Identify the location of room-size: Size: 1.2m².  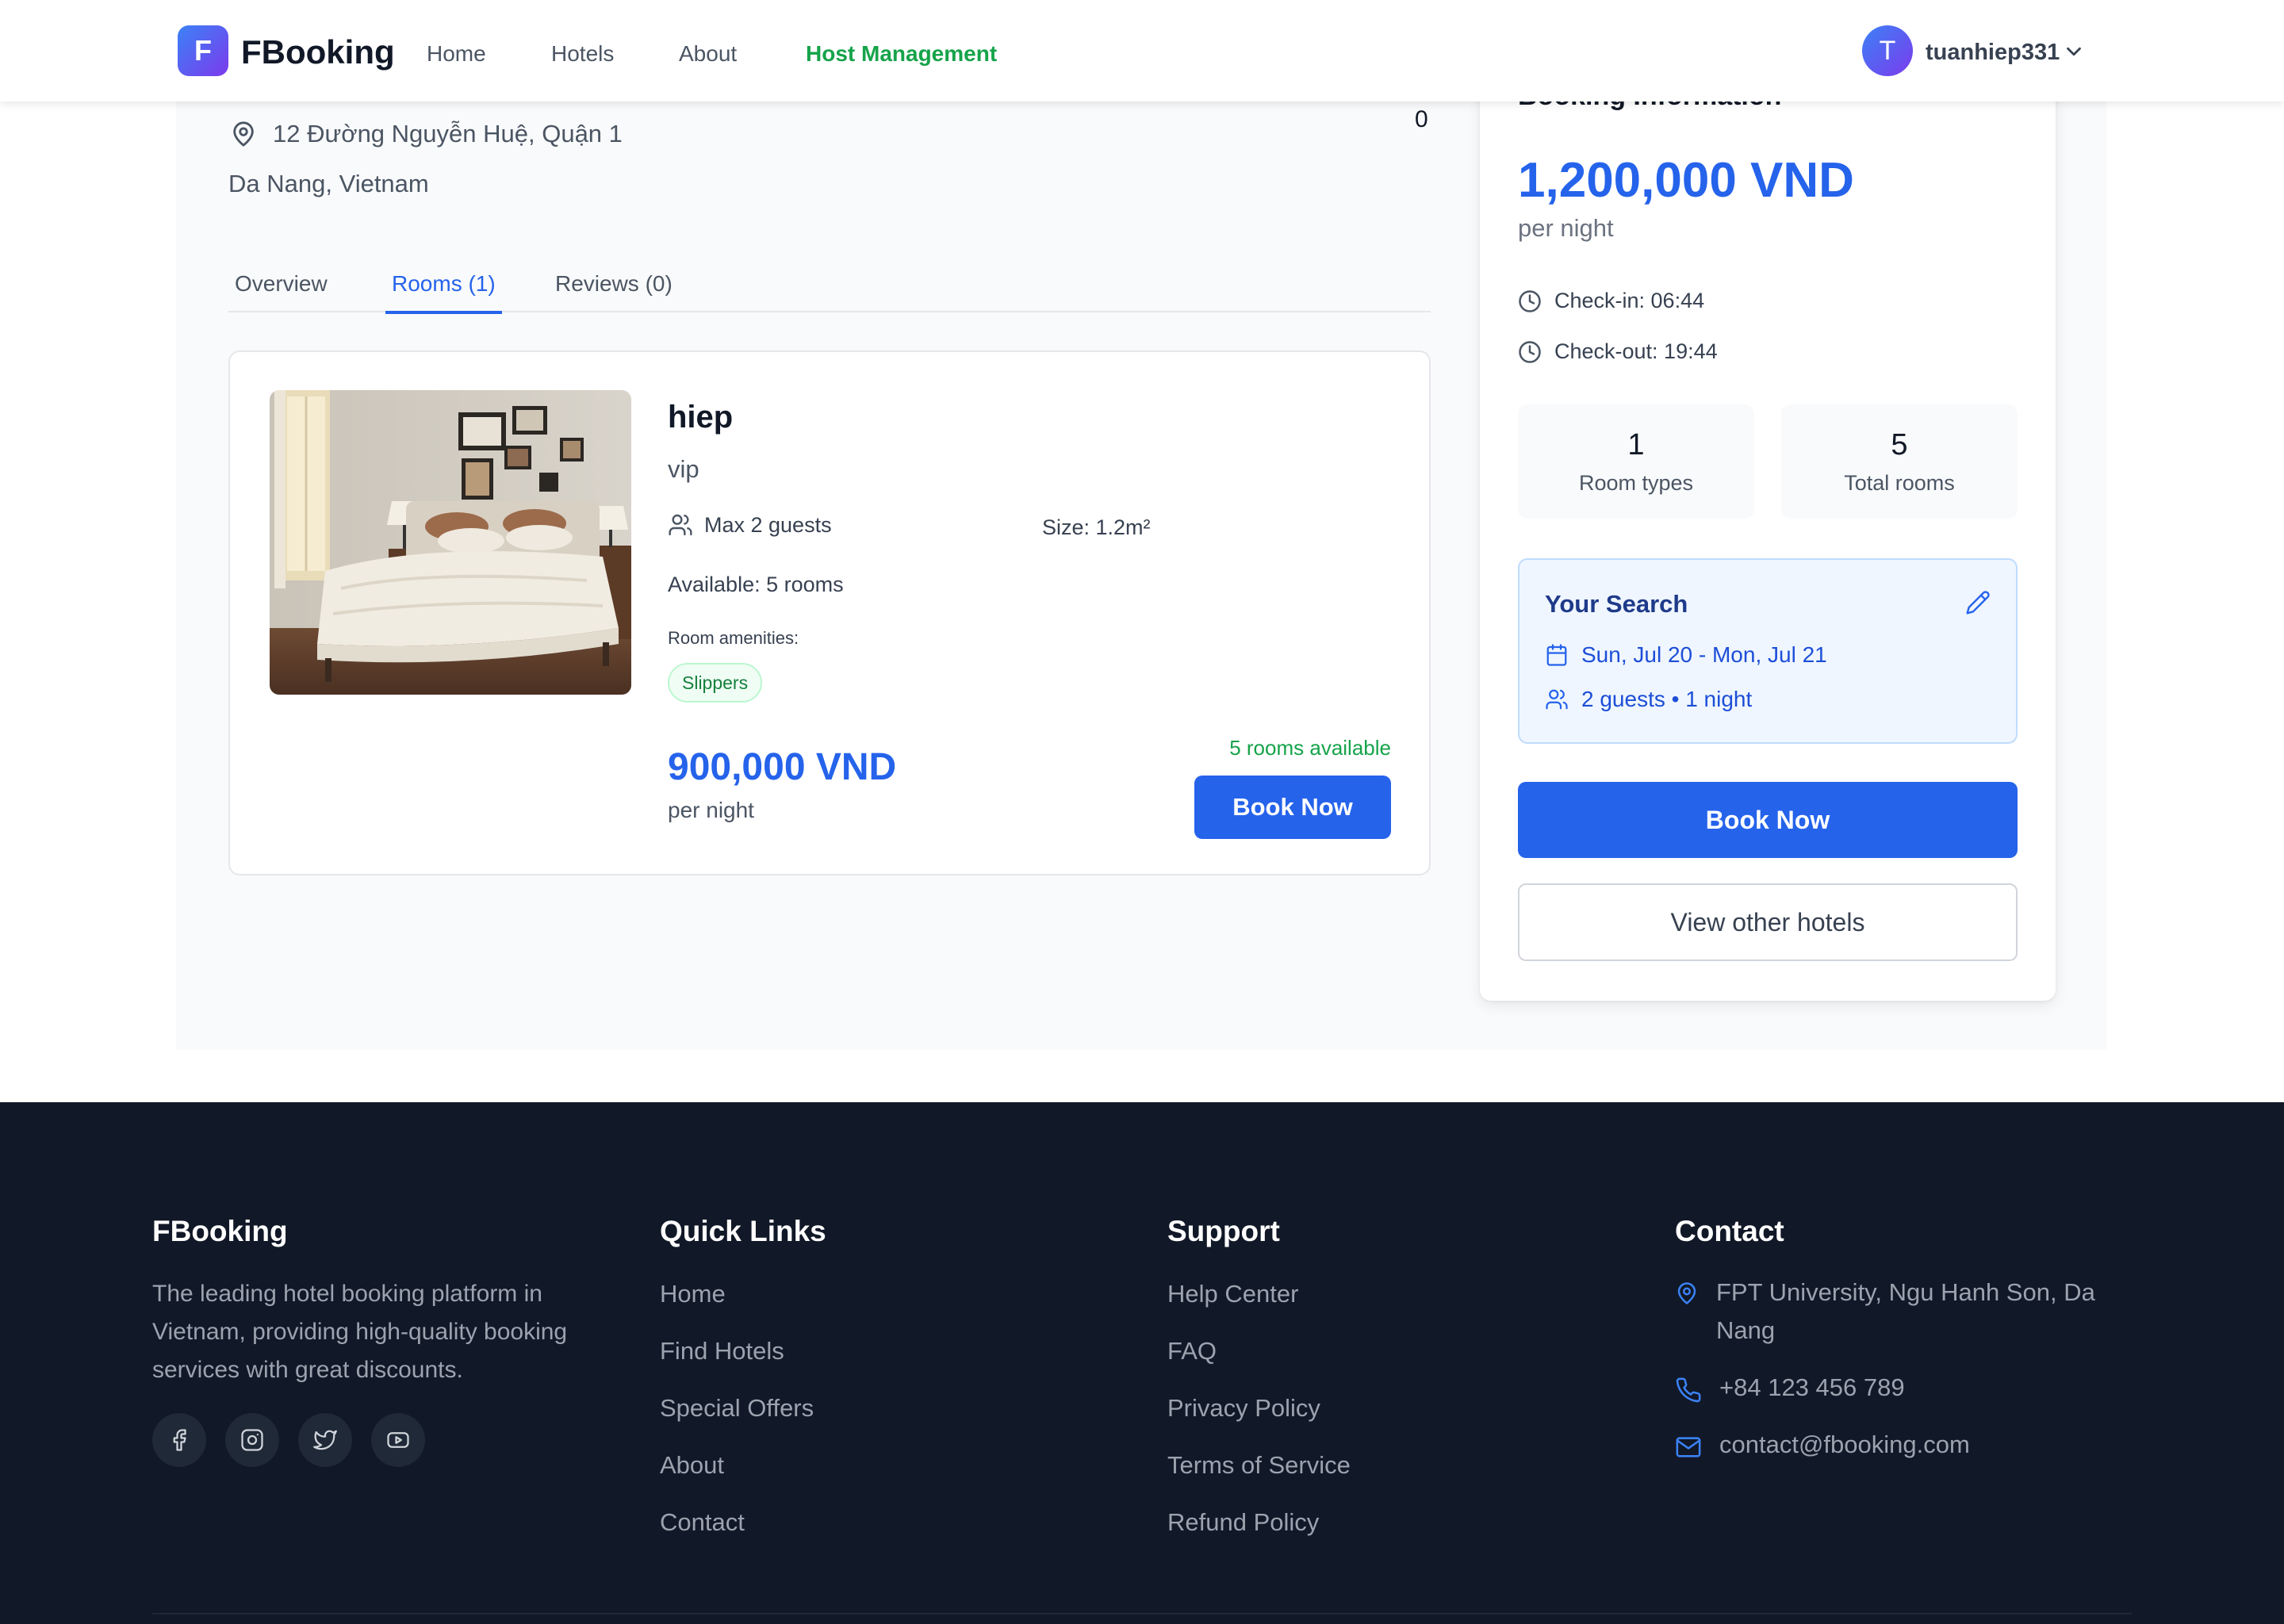
(1096, 527).